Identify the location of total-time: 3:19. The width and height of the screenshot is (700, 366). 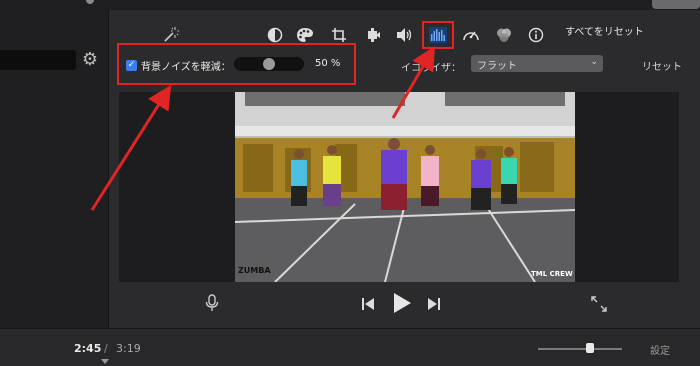
(128, 348).